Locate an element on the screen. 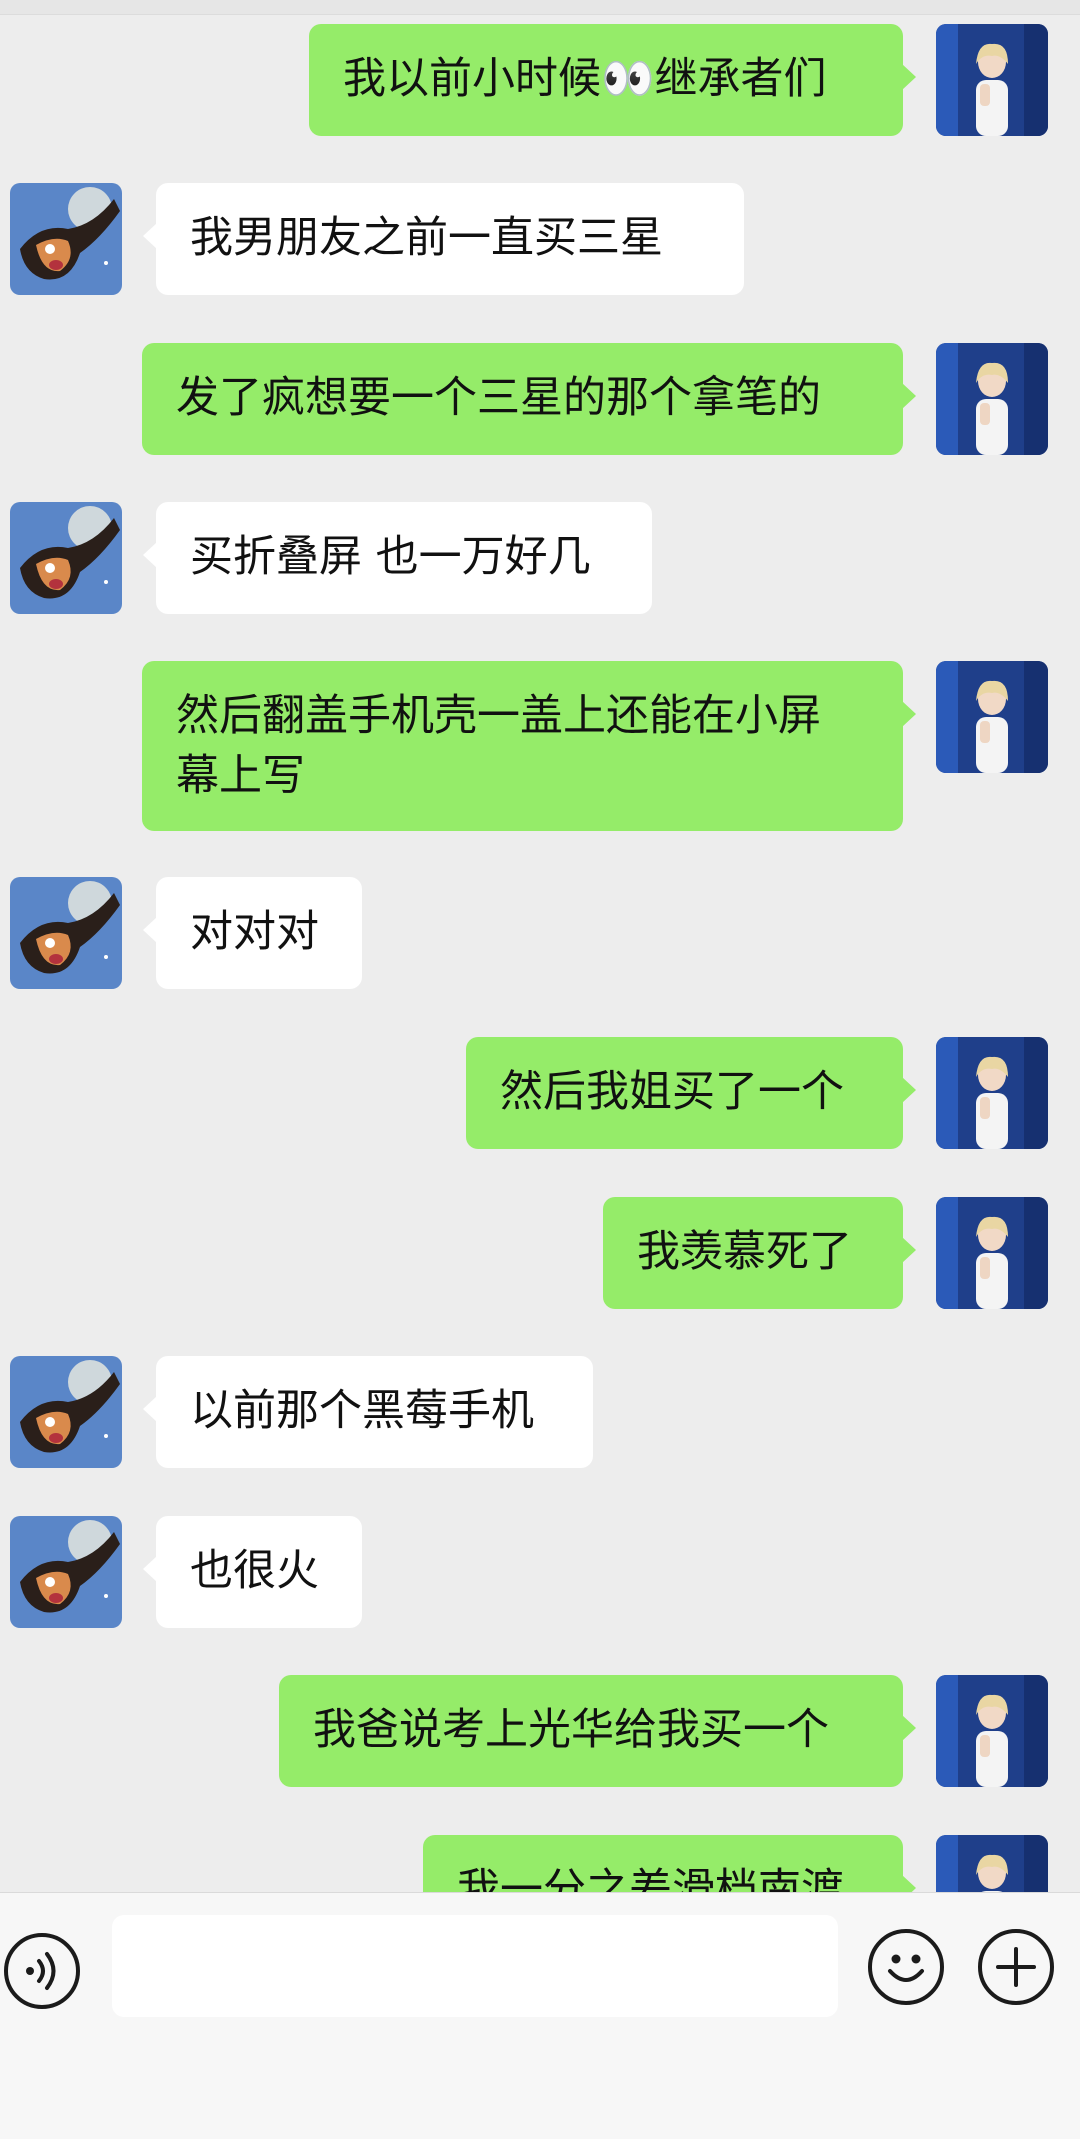 The image size is (1080, 2139). message-row: 买折叠屏 也一万好几 is located at coordinates (540, 558).